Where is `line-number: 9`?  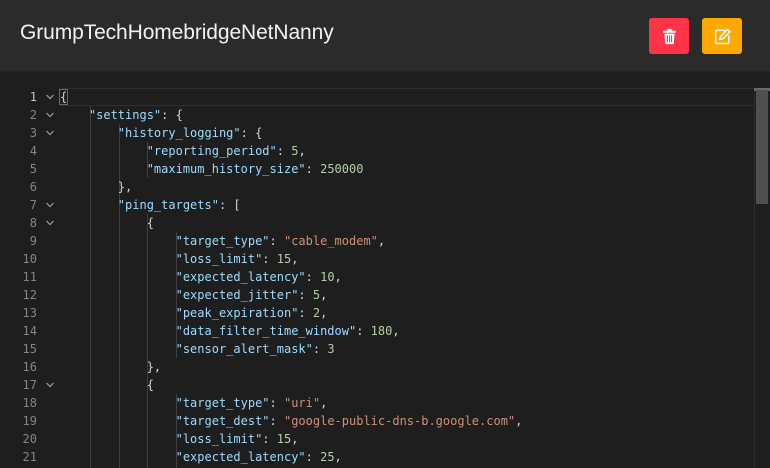
line-number: 9 is located at coordinates (33, 241).